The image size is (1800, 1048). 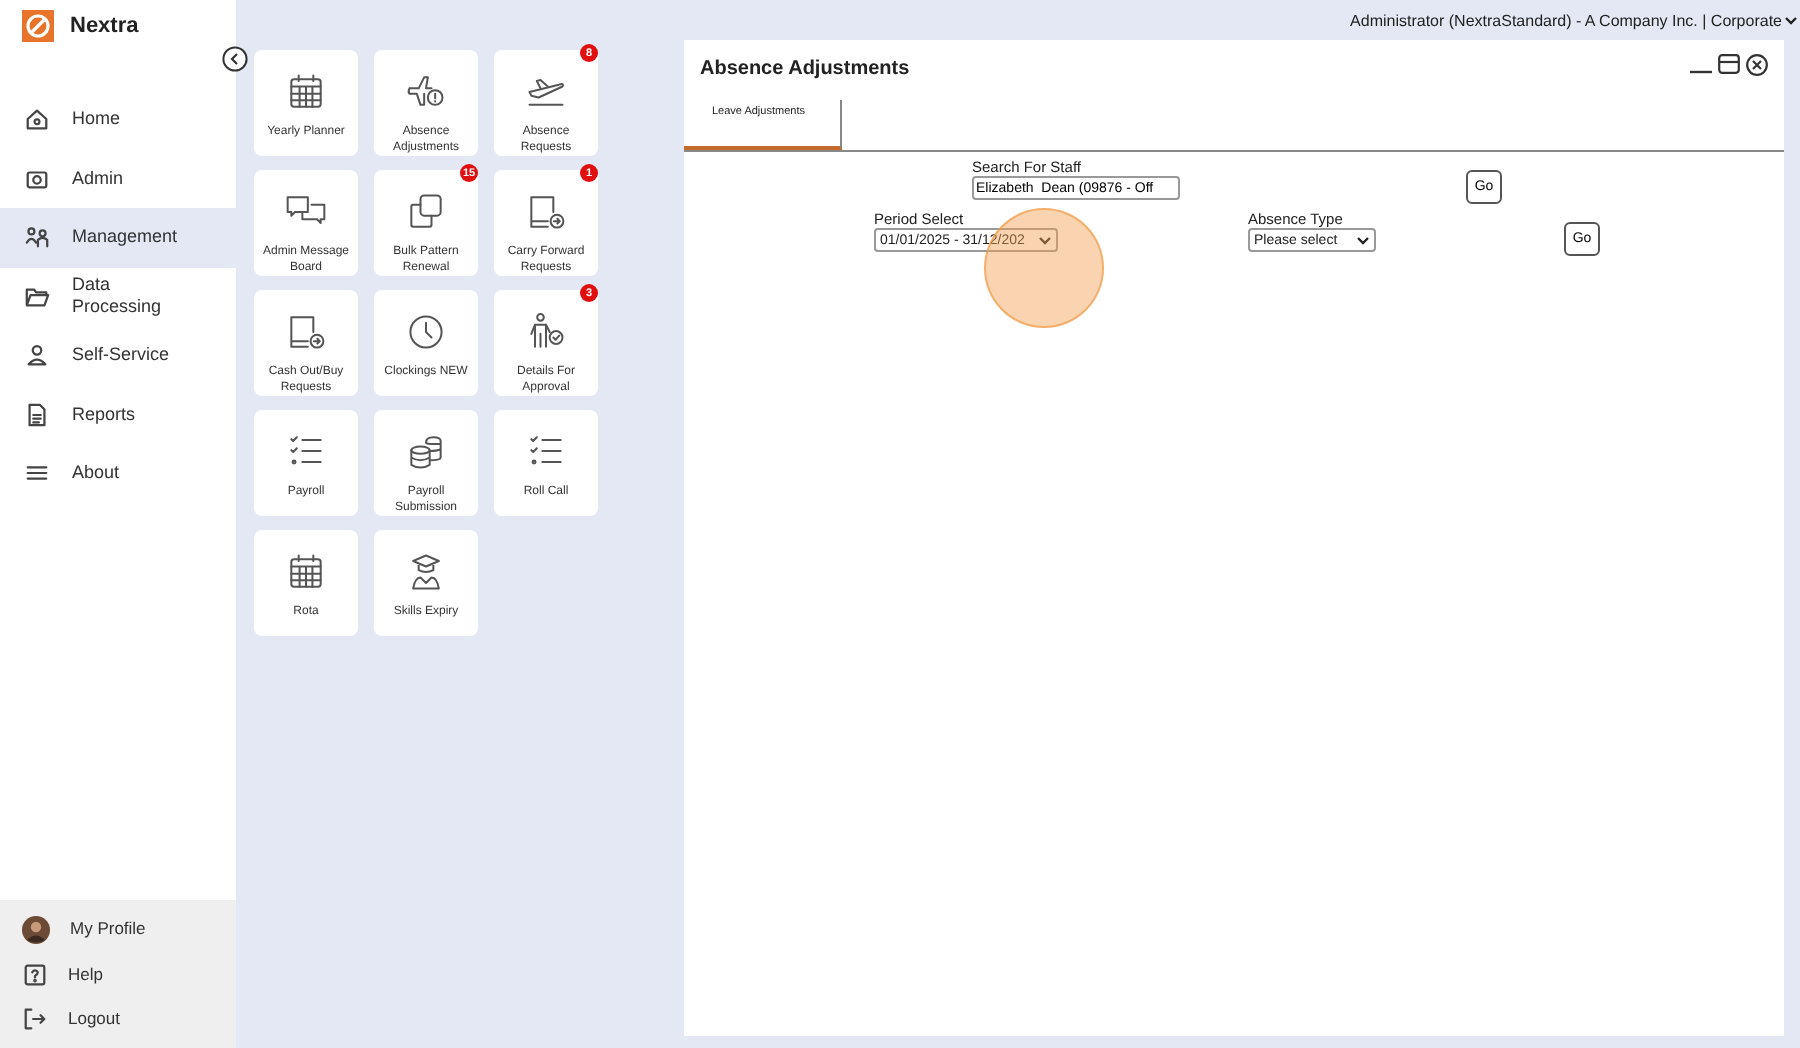 I want to click on window-title: Absence Adjustments, so click(x=805, y=69).